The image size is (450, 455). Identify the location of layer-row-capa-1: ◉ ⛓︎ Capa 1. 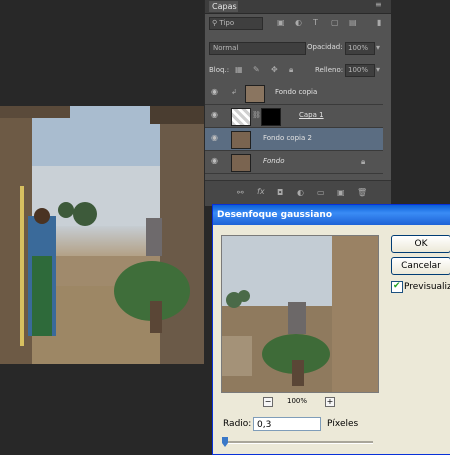
(294, 116).